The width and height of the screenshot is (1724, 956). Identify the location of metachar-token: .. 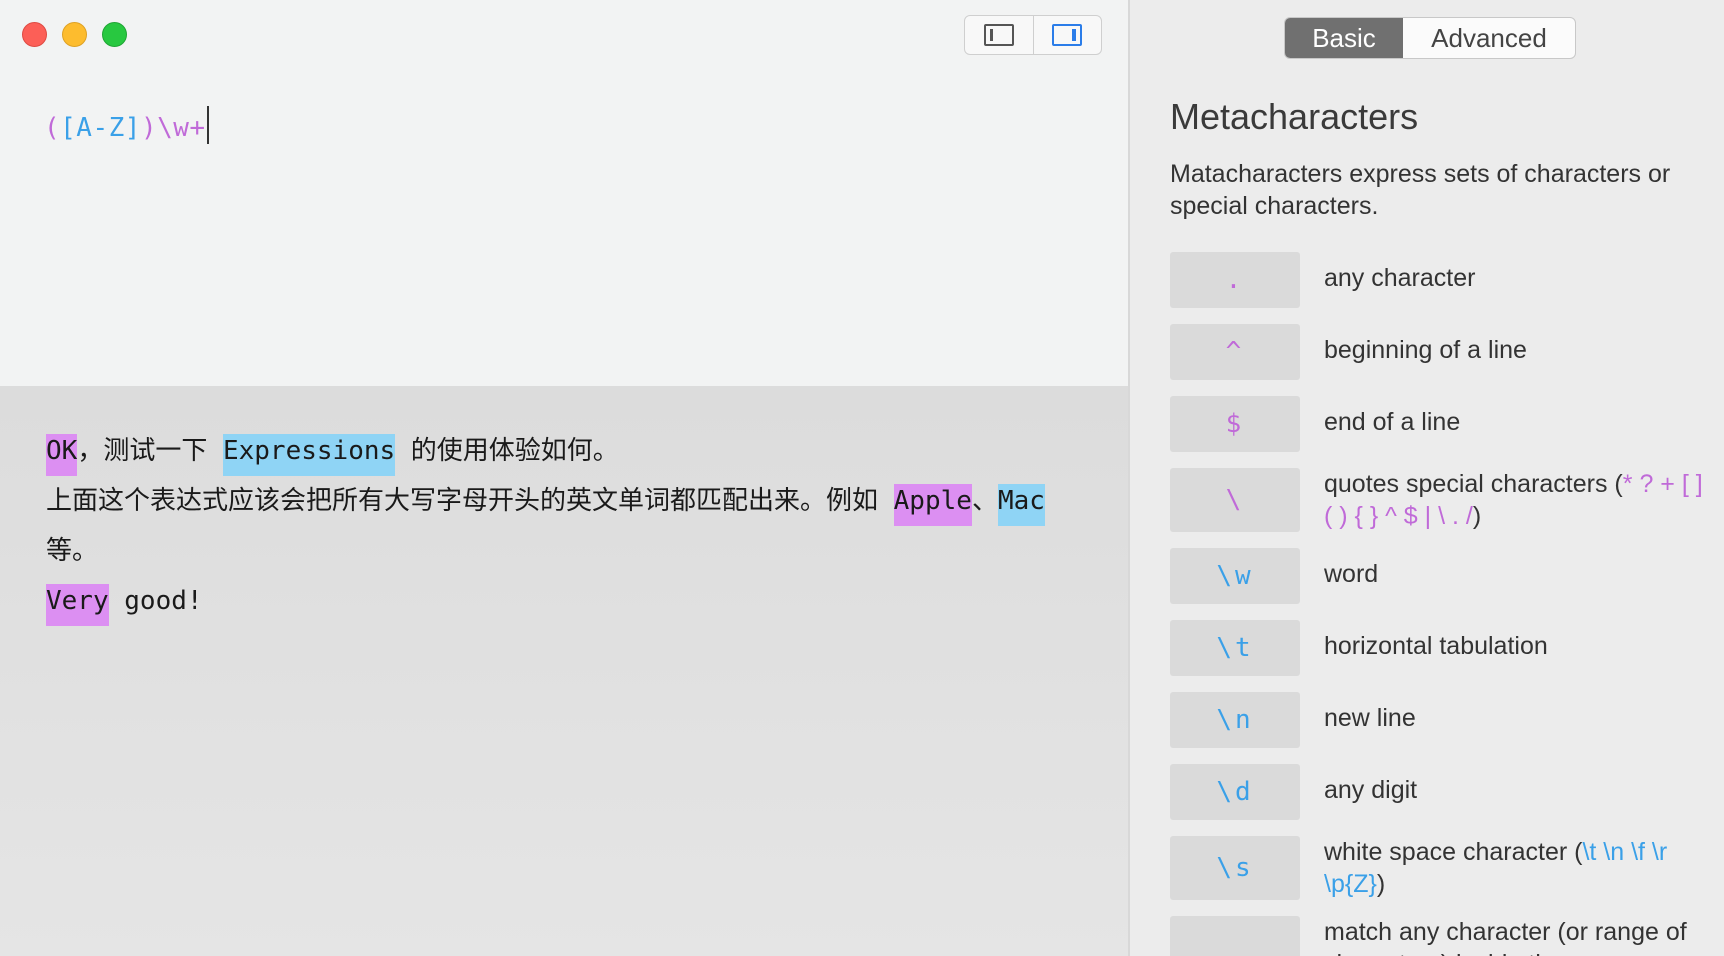
(1235, 280).